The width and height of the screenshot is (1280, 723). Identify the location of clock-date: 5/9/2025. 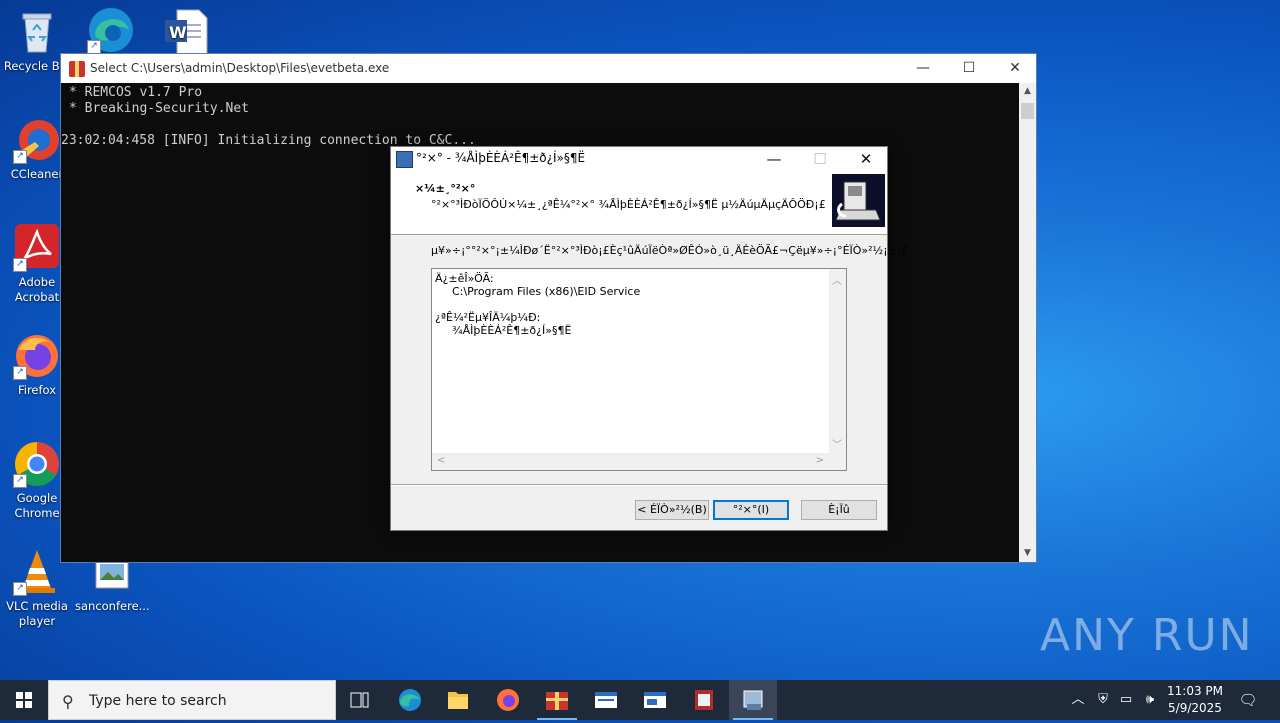
(1195, 708).